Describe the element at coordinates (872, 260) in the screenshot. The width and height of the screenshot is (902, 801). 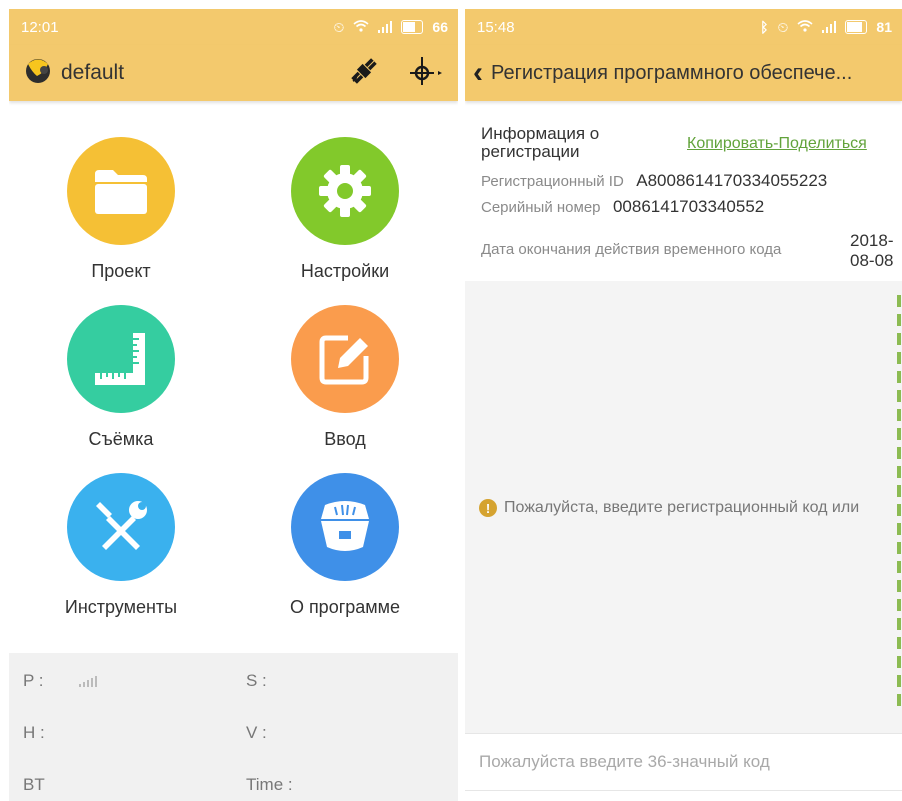
I see `expiry-value-line-2: 08-08` at that location.